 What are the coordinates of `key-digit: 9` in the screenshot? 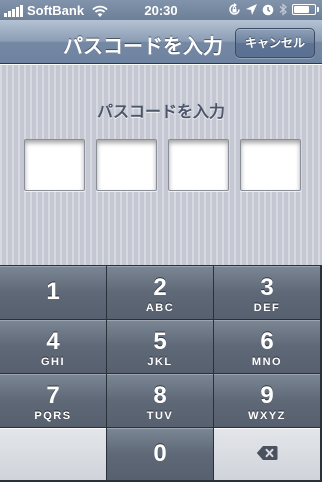 It's located at (267, 395).